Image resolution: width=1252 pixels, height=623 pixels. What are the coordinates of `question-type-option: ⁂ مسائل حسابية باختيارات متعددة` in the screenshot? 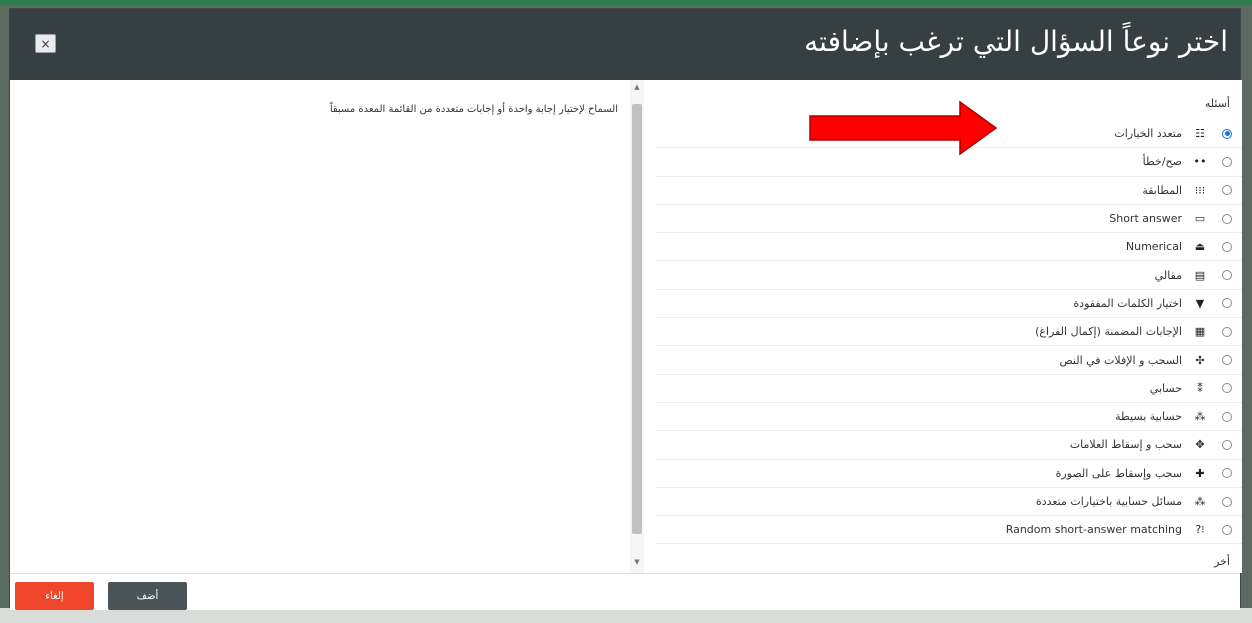 It's located at (949, 502).